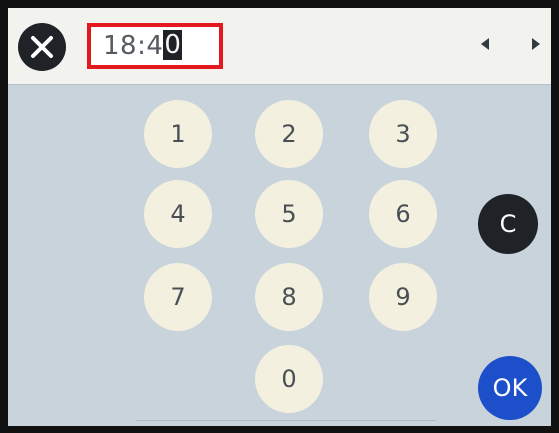 The width and height of the screenshot is (559, 433). I want to click on clear-button: C, so click(508, 224).